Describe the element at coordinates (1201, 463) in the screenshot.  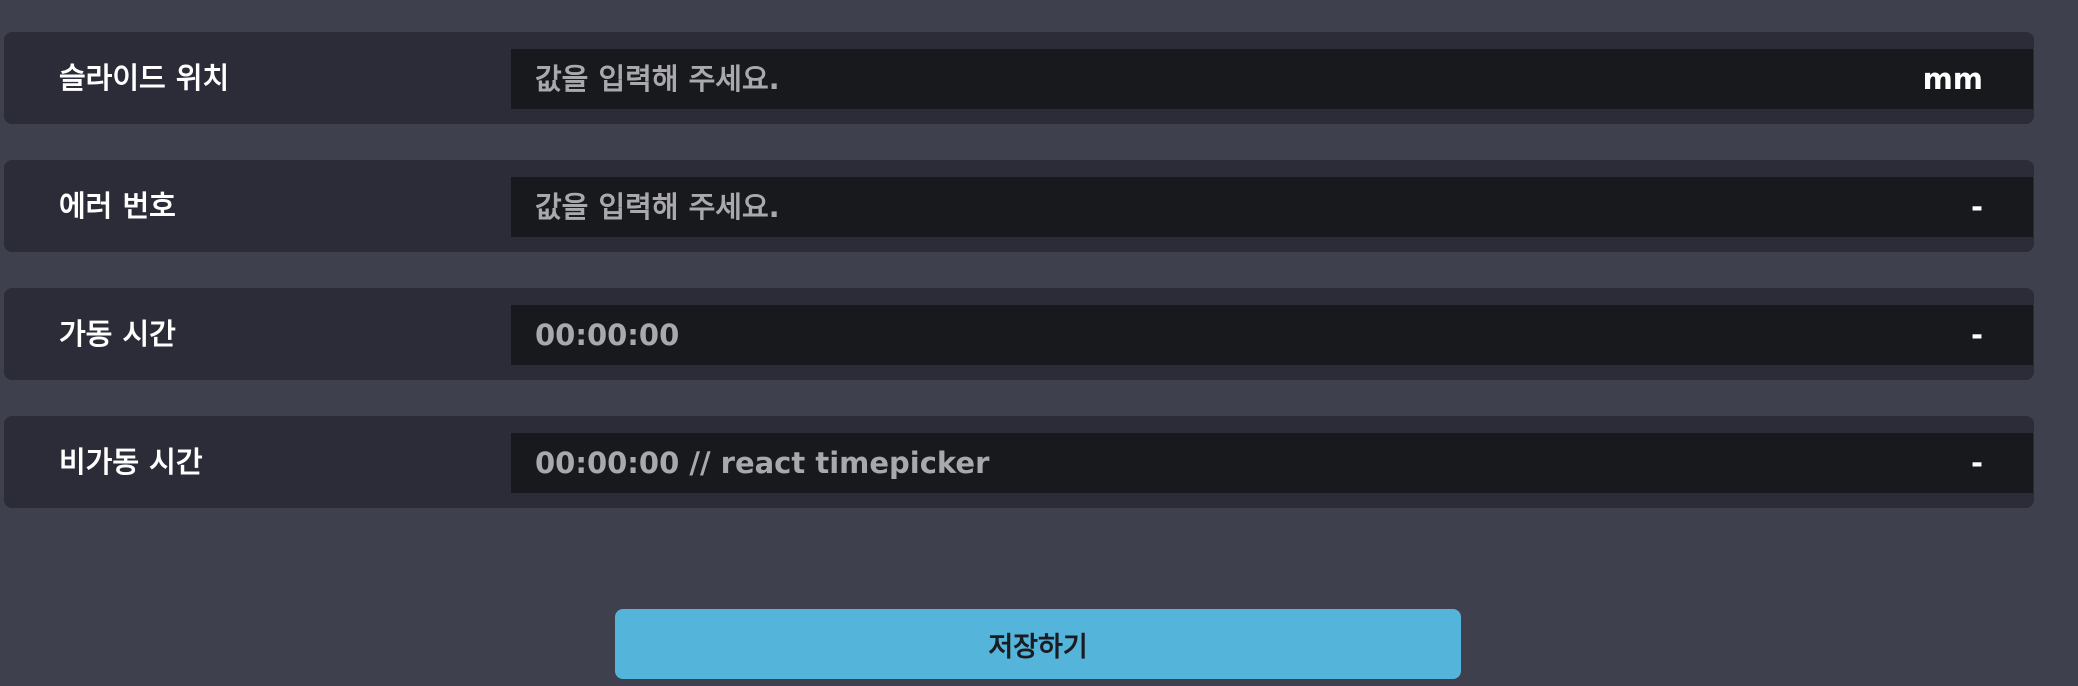
I see `downtime-input` at that location.